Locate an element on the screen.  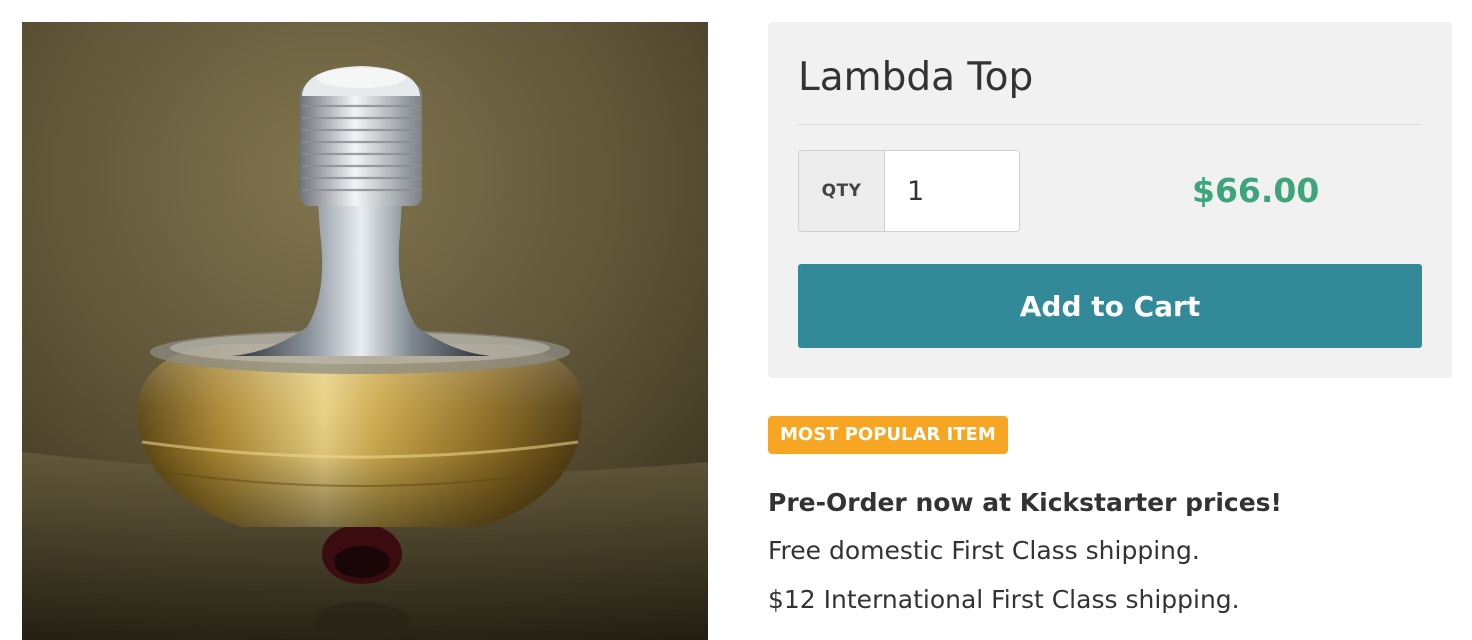
most-popular-badge: MOST POPULAR ITEM is located at coordinates (888, 435).